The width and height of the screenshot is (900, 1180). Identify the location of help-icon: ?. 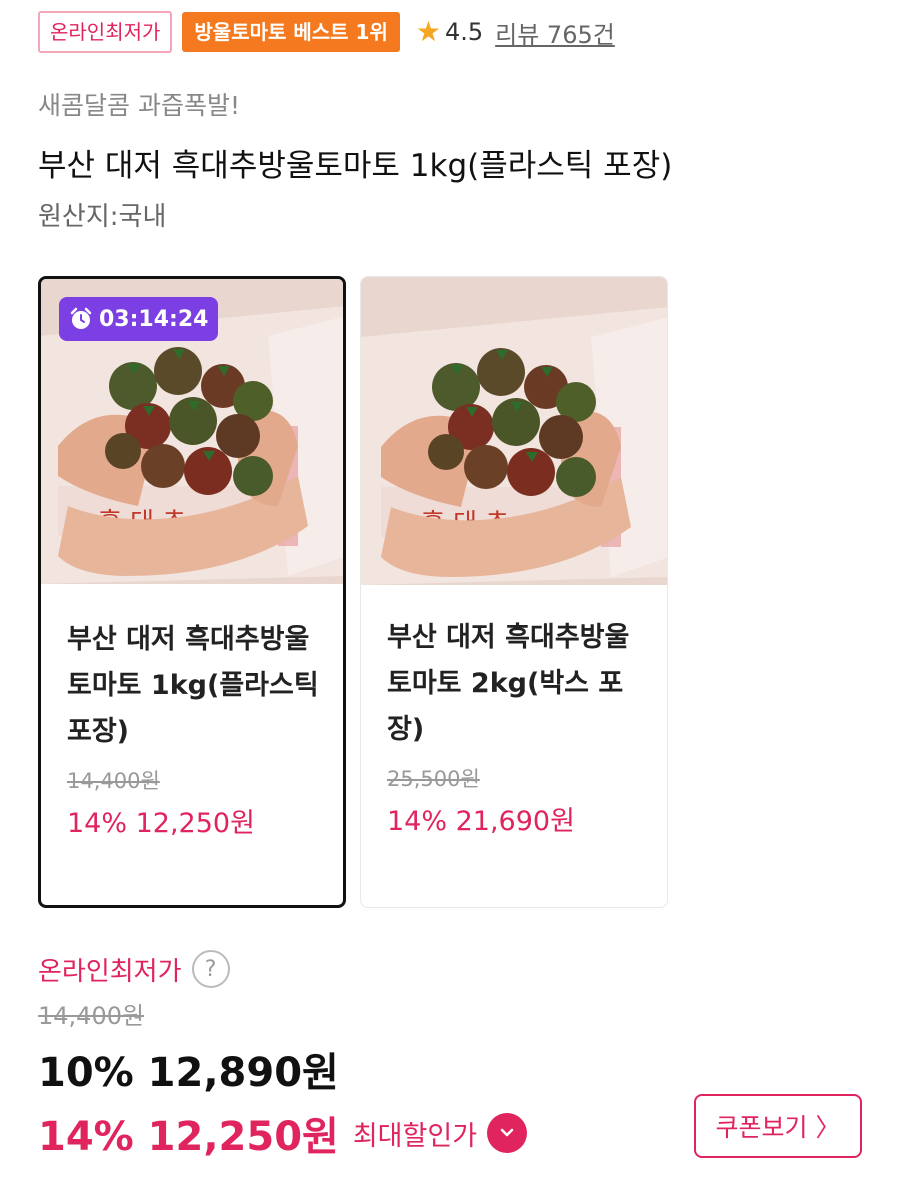
(210, 969).